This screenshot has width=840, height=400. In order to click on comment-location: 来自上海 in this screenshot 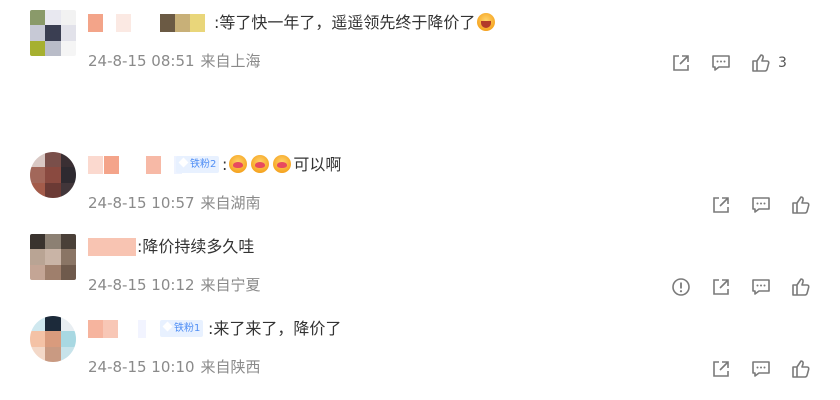, I will do `click(230, 61)`.